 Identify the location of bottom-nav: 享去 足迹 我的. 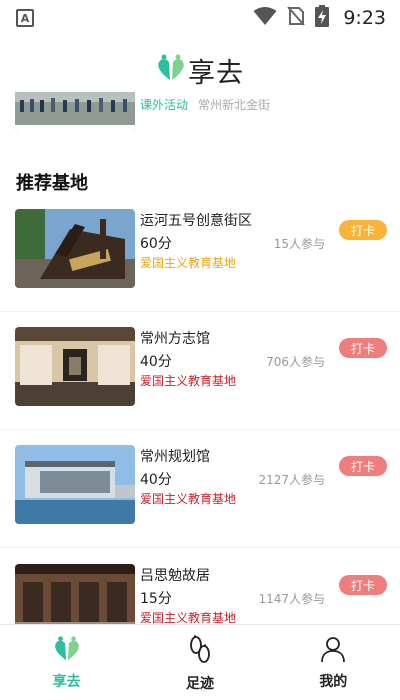
(200, 662).